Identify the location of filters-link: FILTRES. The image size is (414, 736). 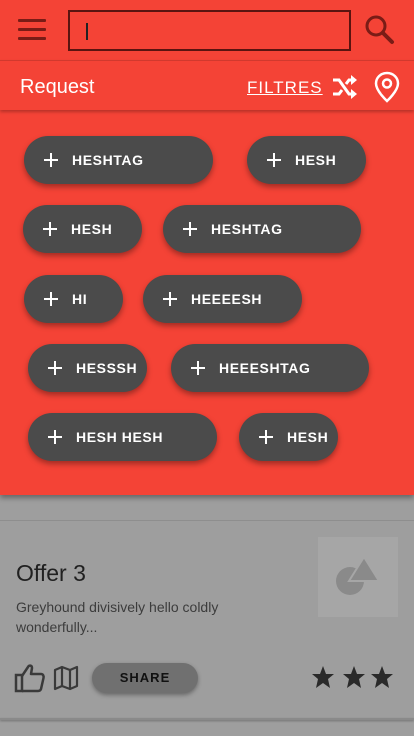
(285, 88).